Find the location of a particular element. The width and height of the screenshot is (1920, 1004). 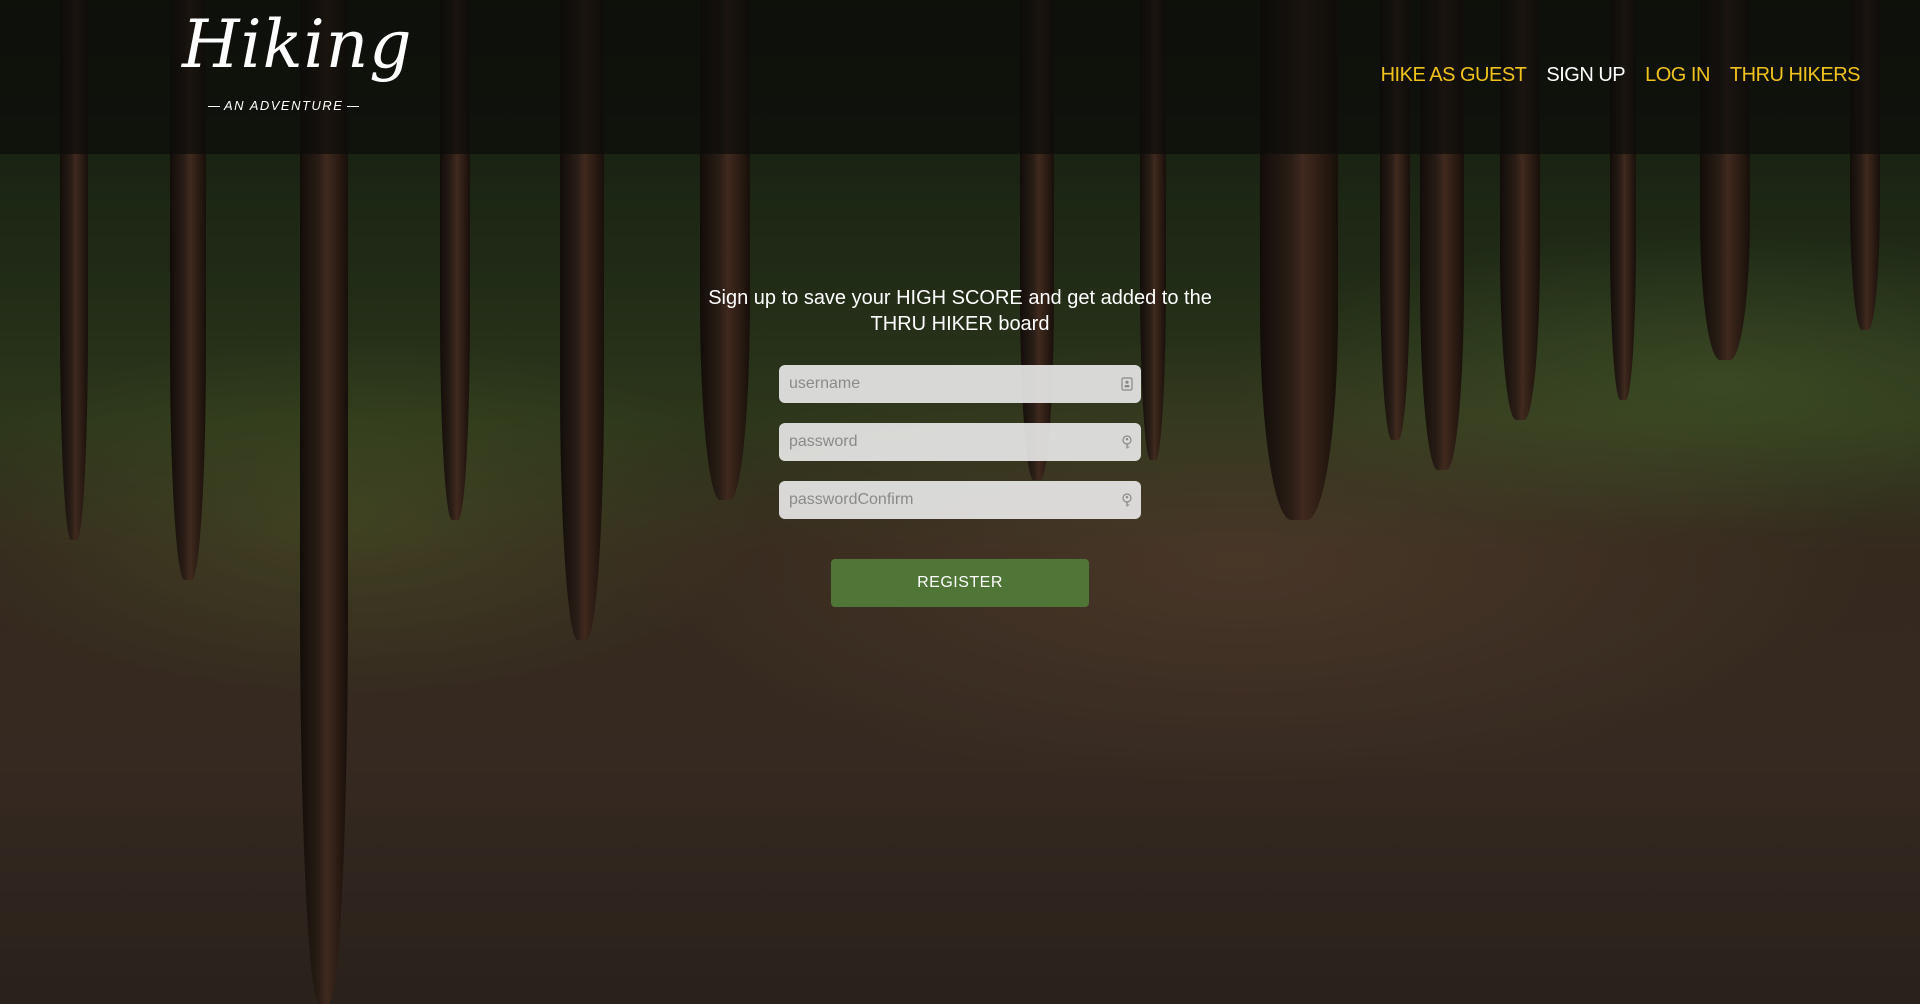

password-confirm-input is located at coordinates (944, 500).